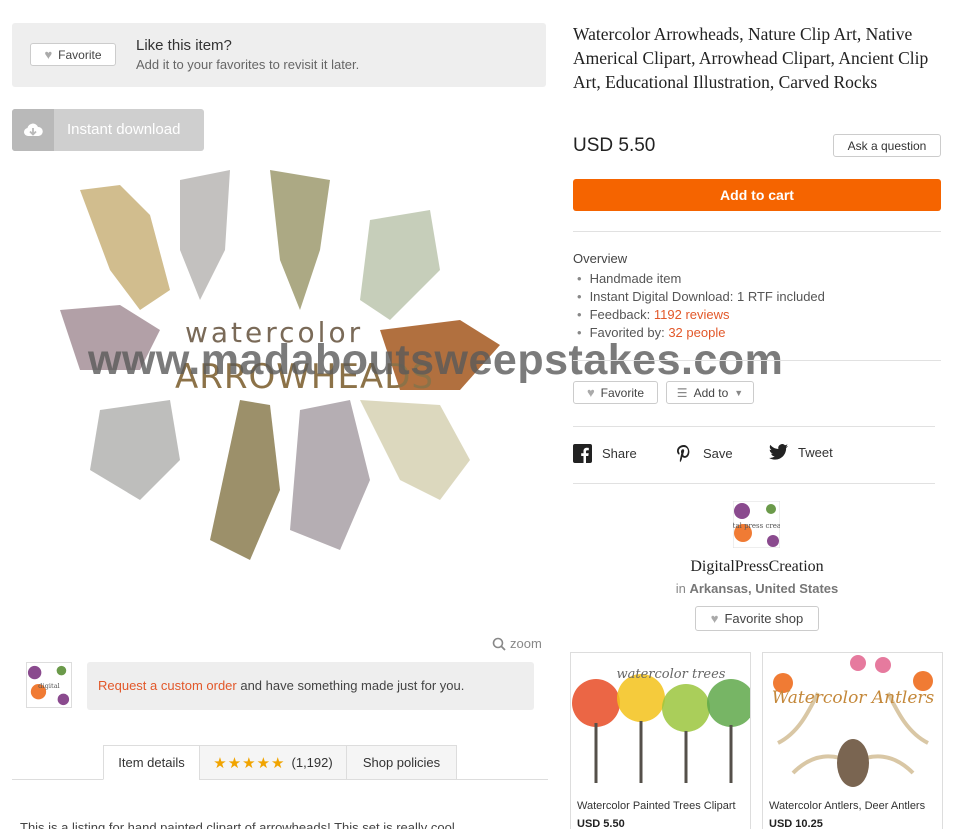 The width and height of the screenshot is (964, 829). Describe the element at coordinates (757, 195) in the screenshot. I see `add-to-cart-button: Add to cart` at that location.